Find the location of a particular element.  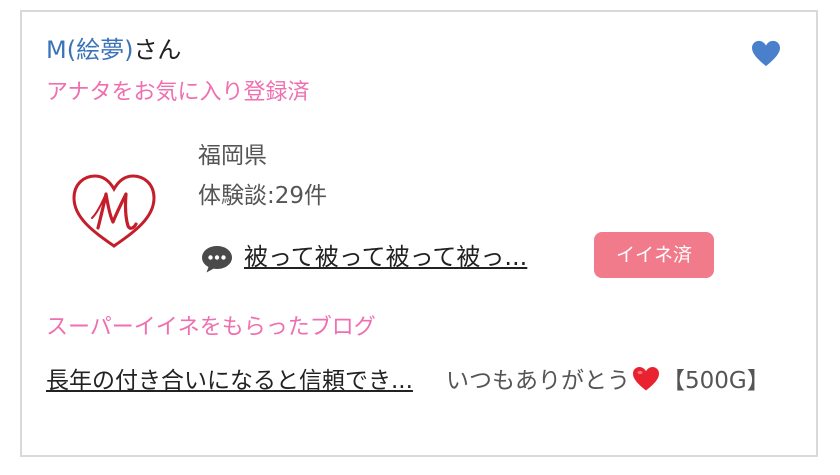

prefecture: 福岡県 is located at coordinates (232, 156).